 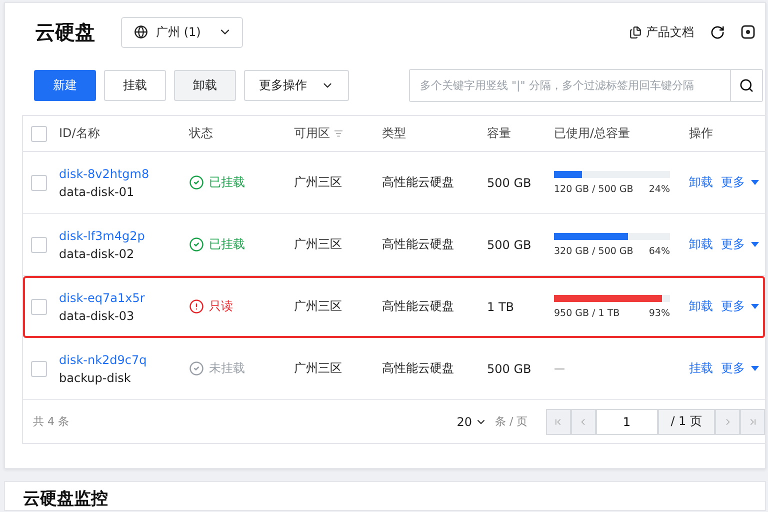 What do you see at coordinates (135, 85) in the screenshot?
I see `toolbar-button: 挂载` at bounding box center [135, 85].